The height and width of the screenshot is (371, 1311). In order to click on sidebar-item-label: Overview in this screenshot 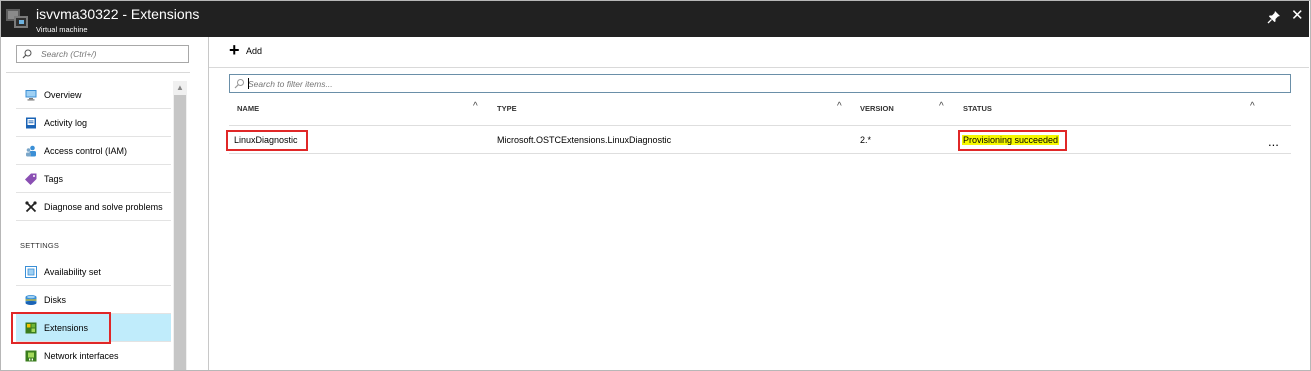, I will do `click(63, 95)`.